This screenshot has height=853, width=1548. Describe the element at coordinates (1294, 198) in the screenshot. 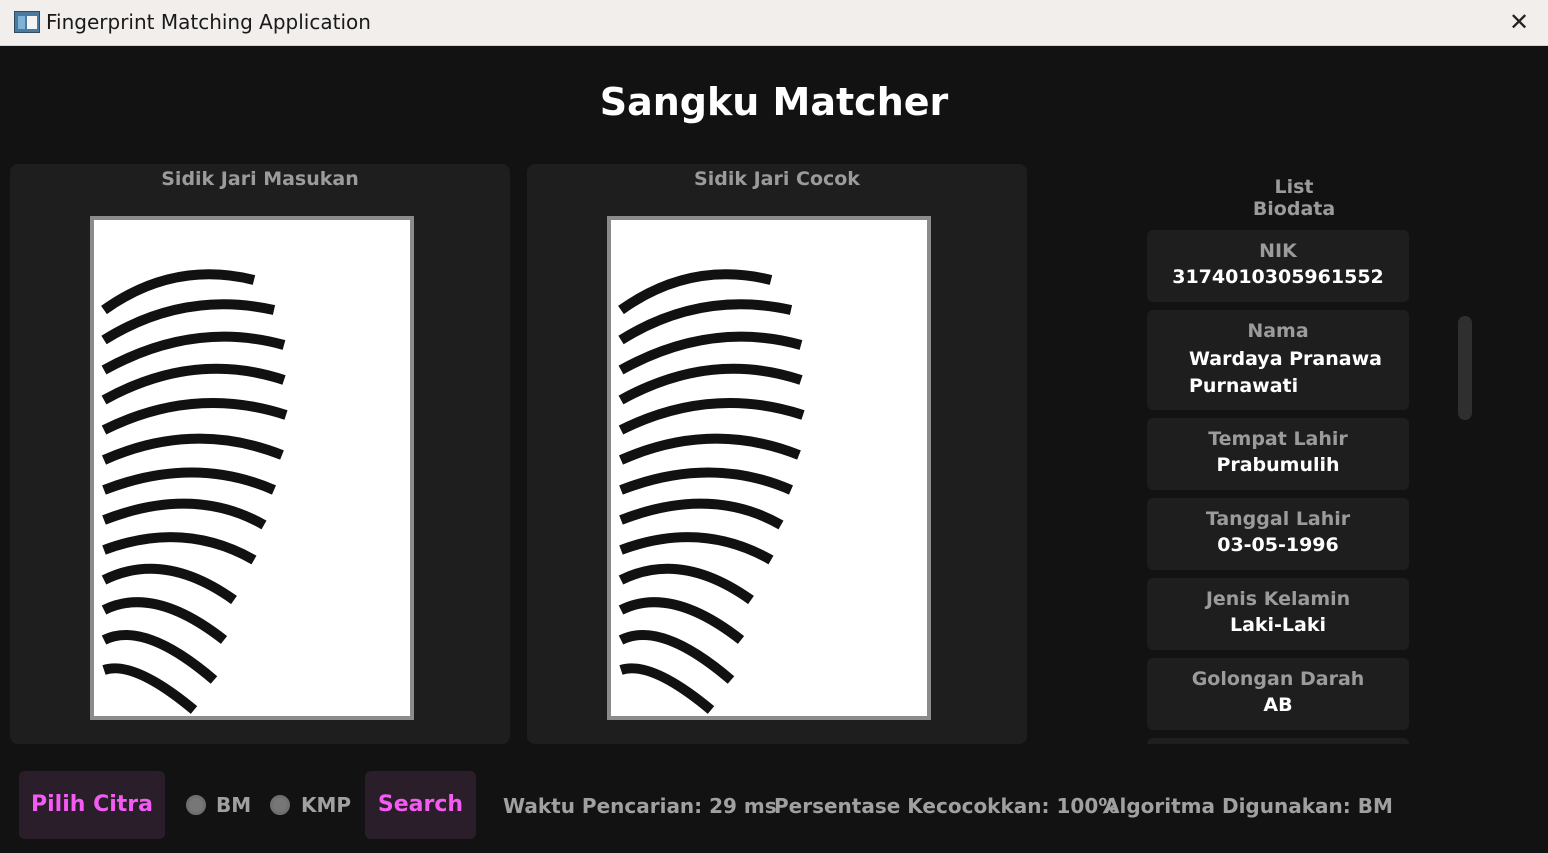

I see `biodata-title: List Biodata` at that location.